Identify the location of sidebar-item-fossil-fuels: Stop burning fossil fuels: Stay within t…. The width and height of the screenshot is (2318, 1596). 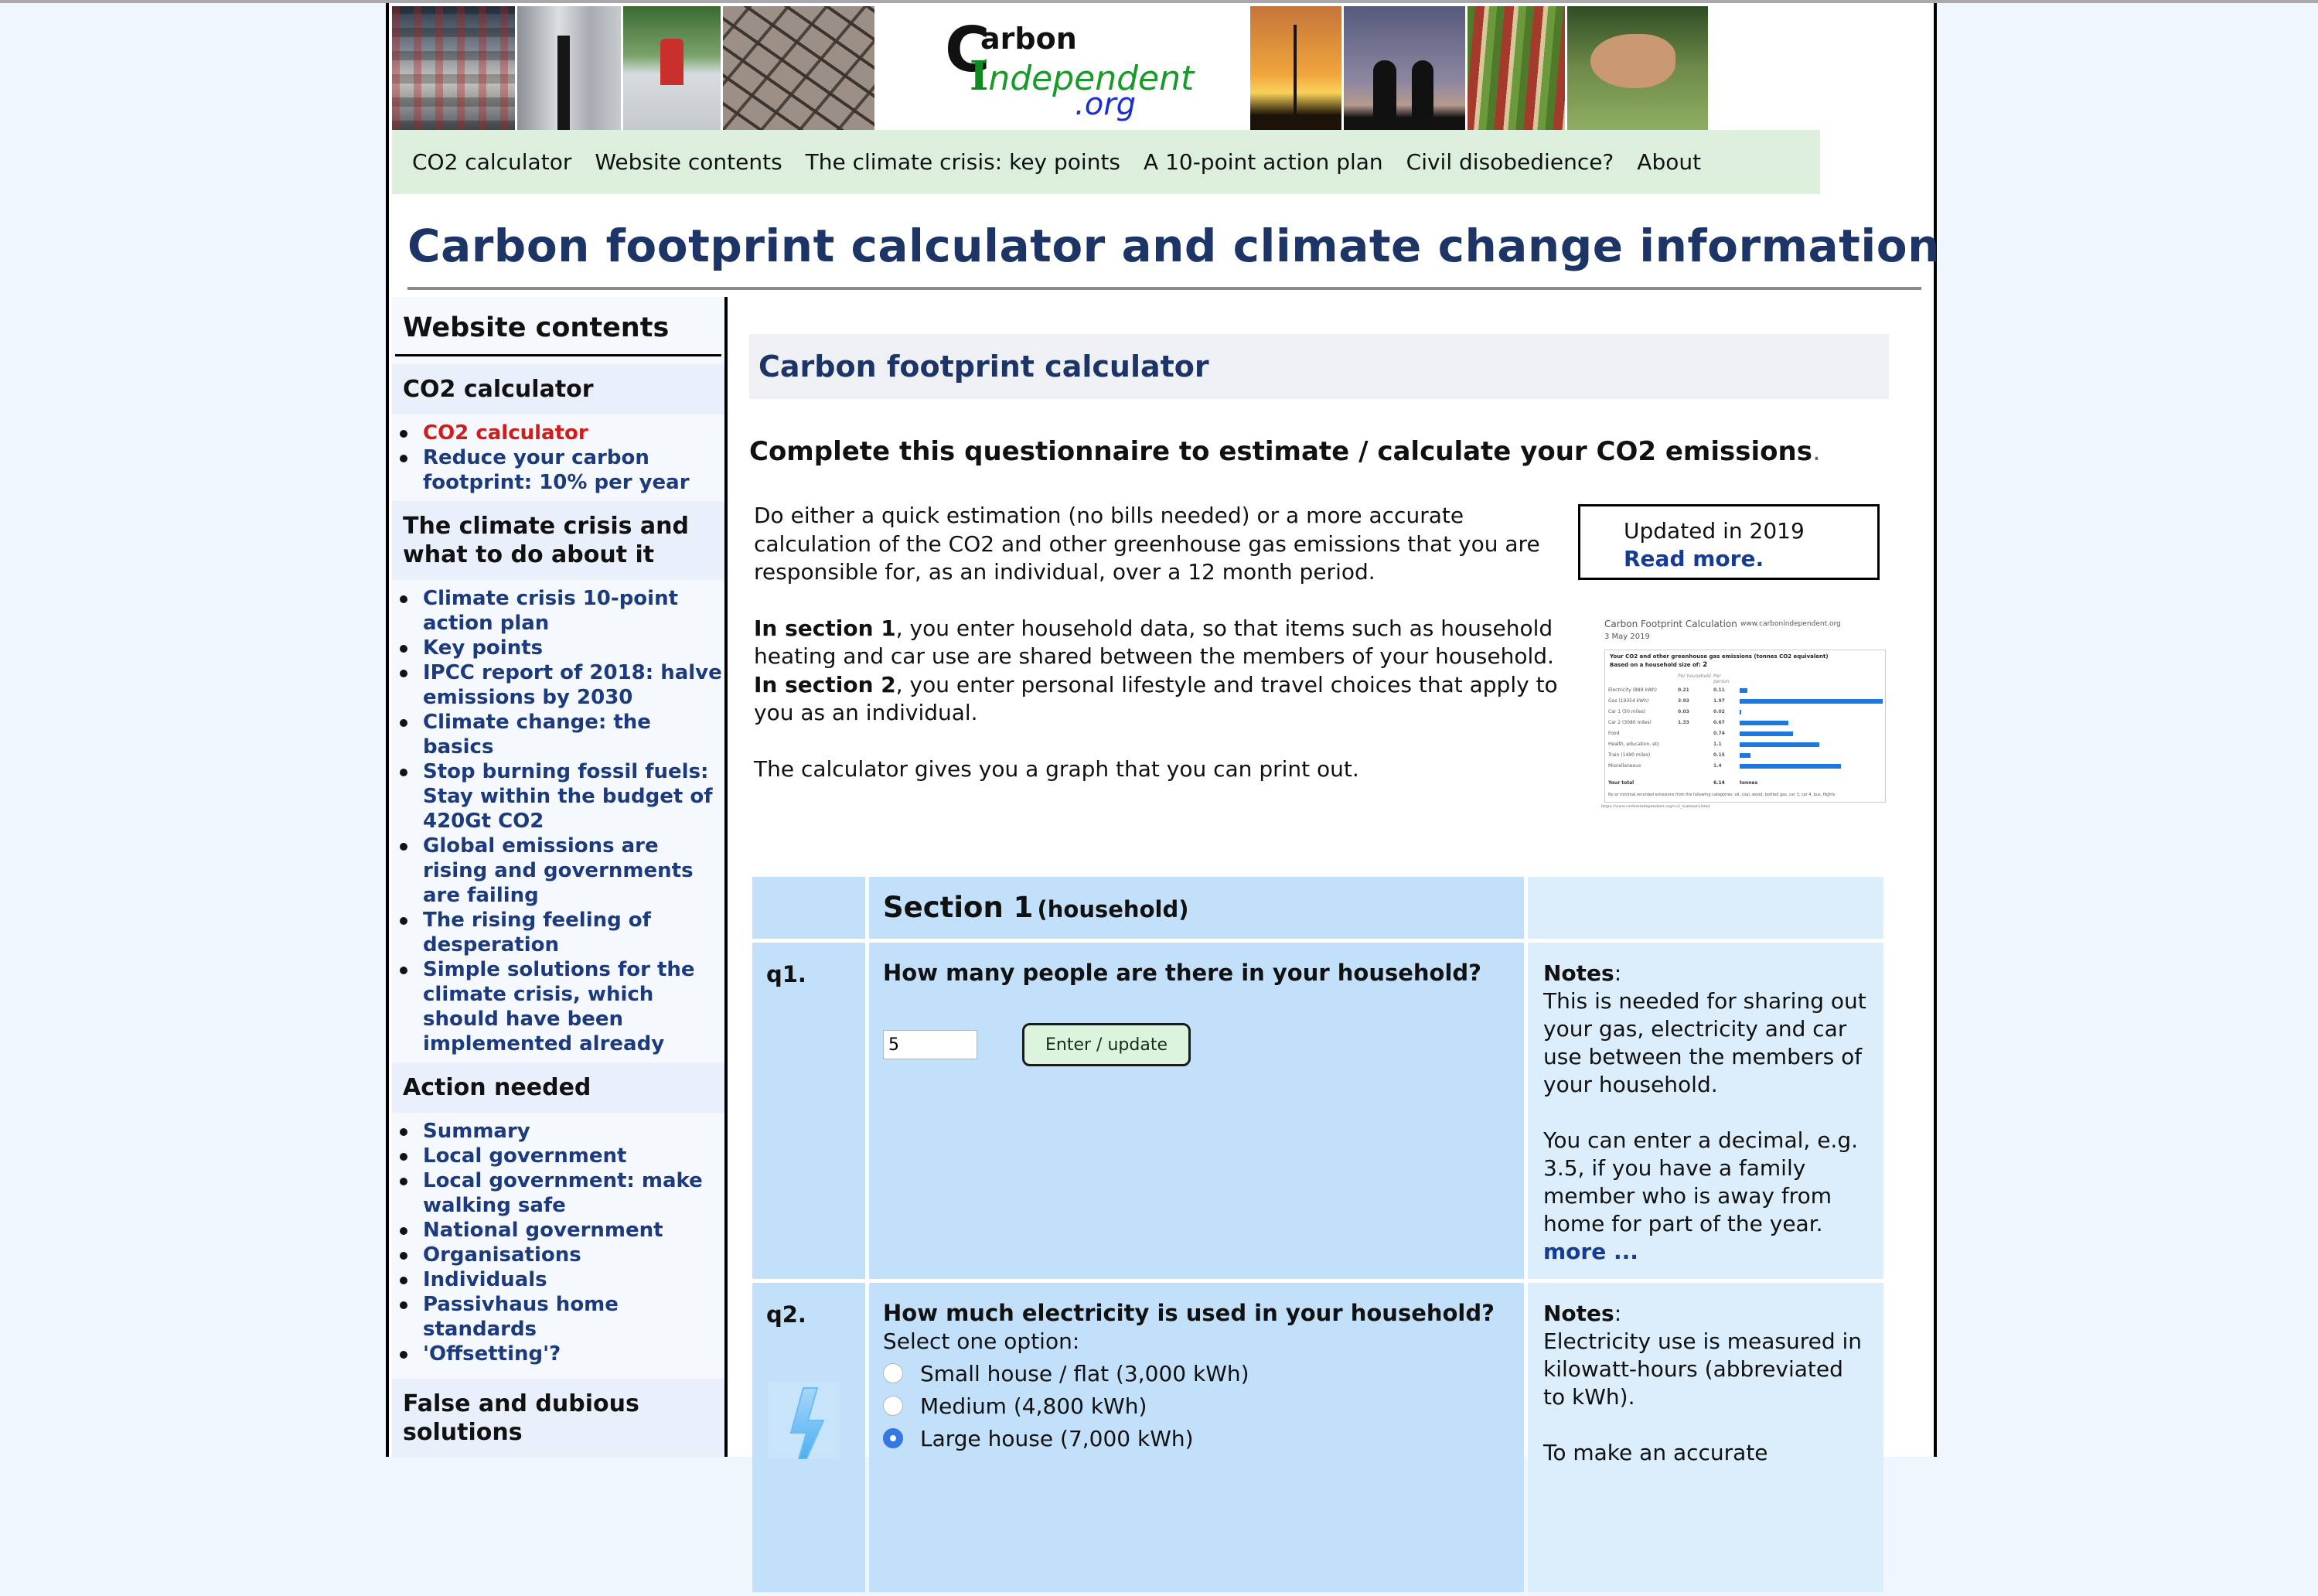
(558, 797).